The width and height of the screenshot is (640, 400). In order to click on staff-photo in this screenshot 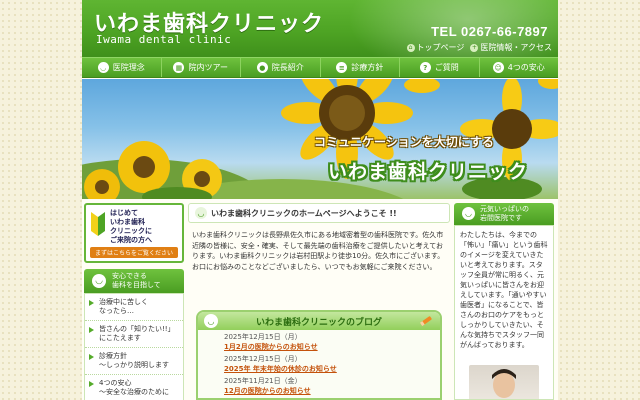, I will do `click(504, 382)`.